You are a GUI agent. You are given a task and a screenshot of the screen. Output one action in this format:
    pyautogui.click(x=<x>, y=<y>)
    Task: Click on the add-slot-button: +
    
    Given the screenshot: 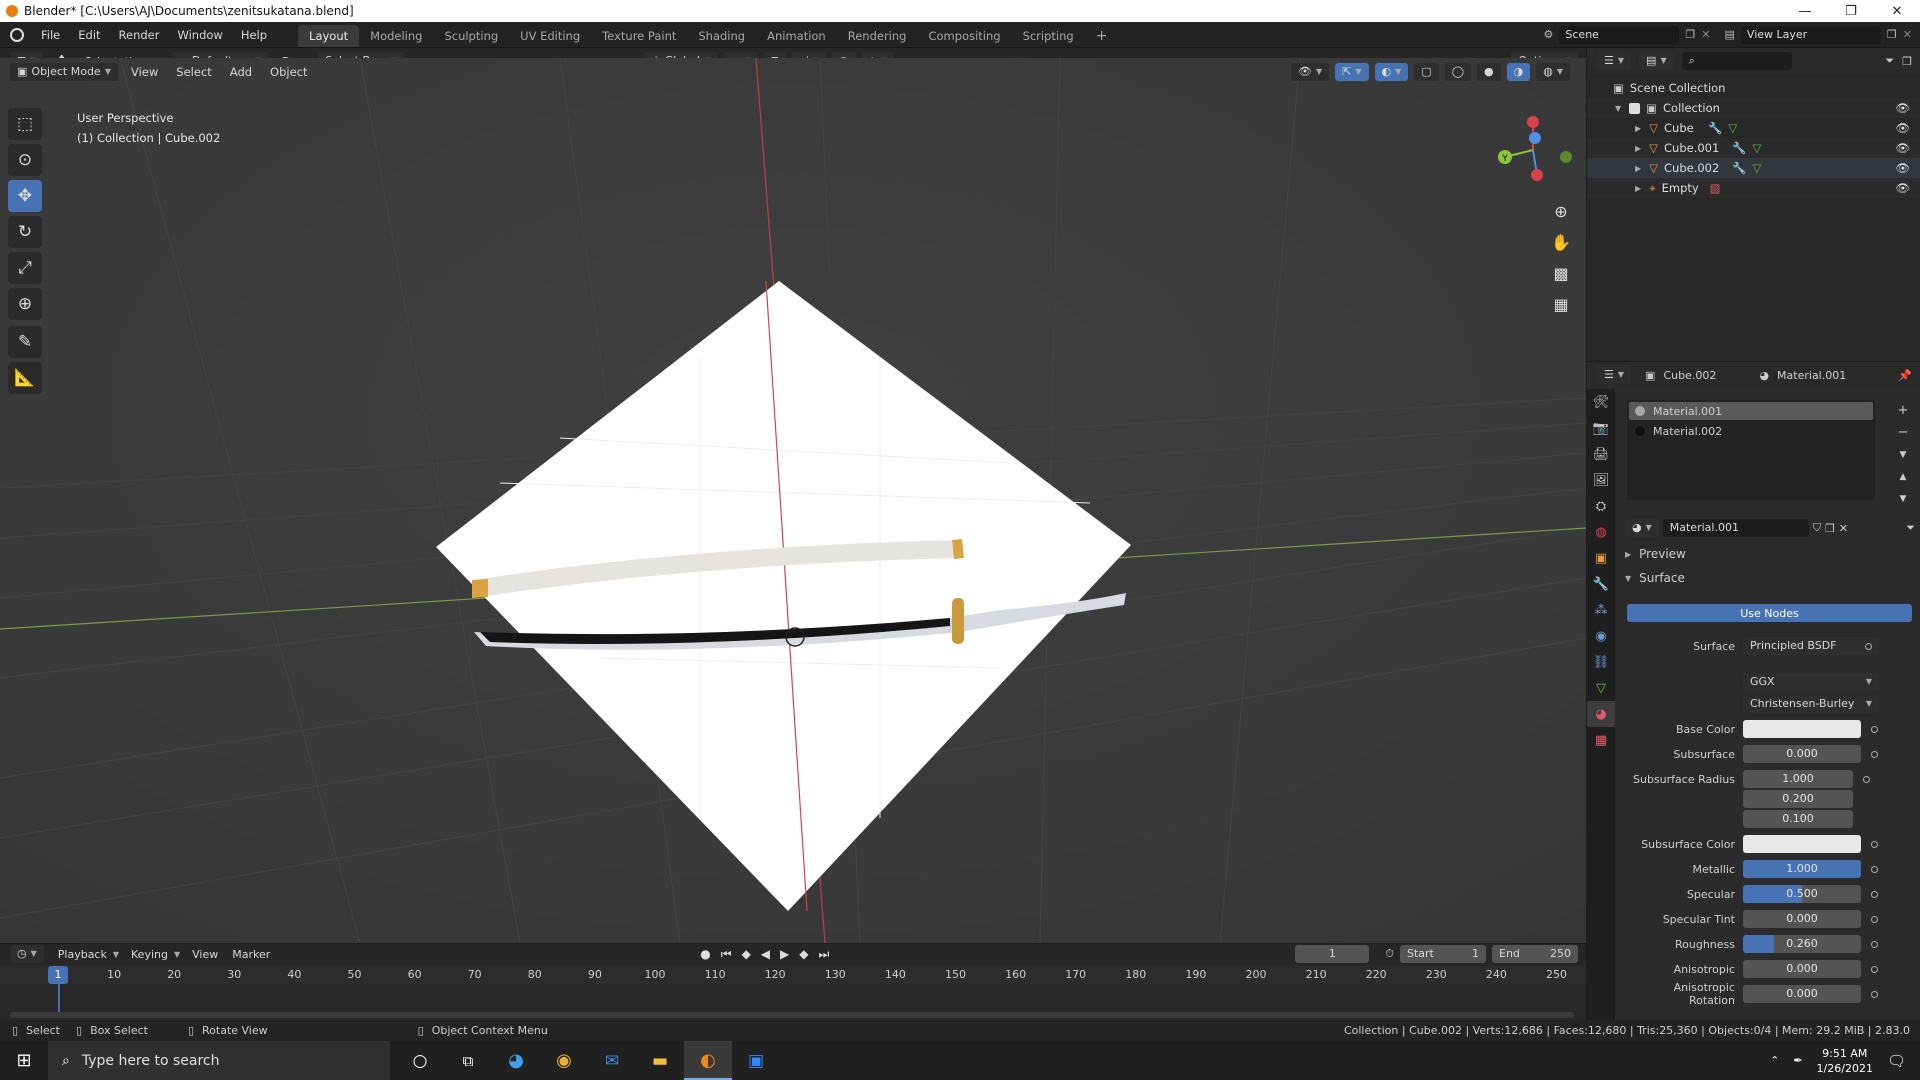 What is the action you would take?
    pyautogui.click(x=1903, y=411)
    